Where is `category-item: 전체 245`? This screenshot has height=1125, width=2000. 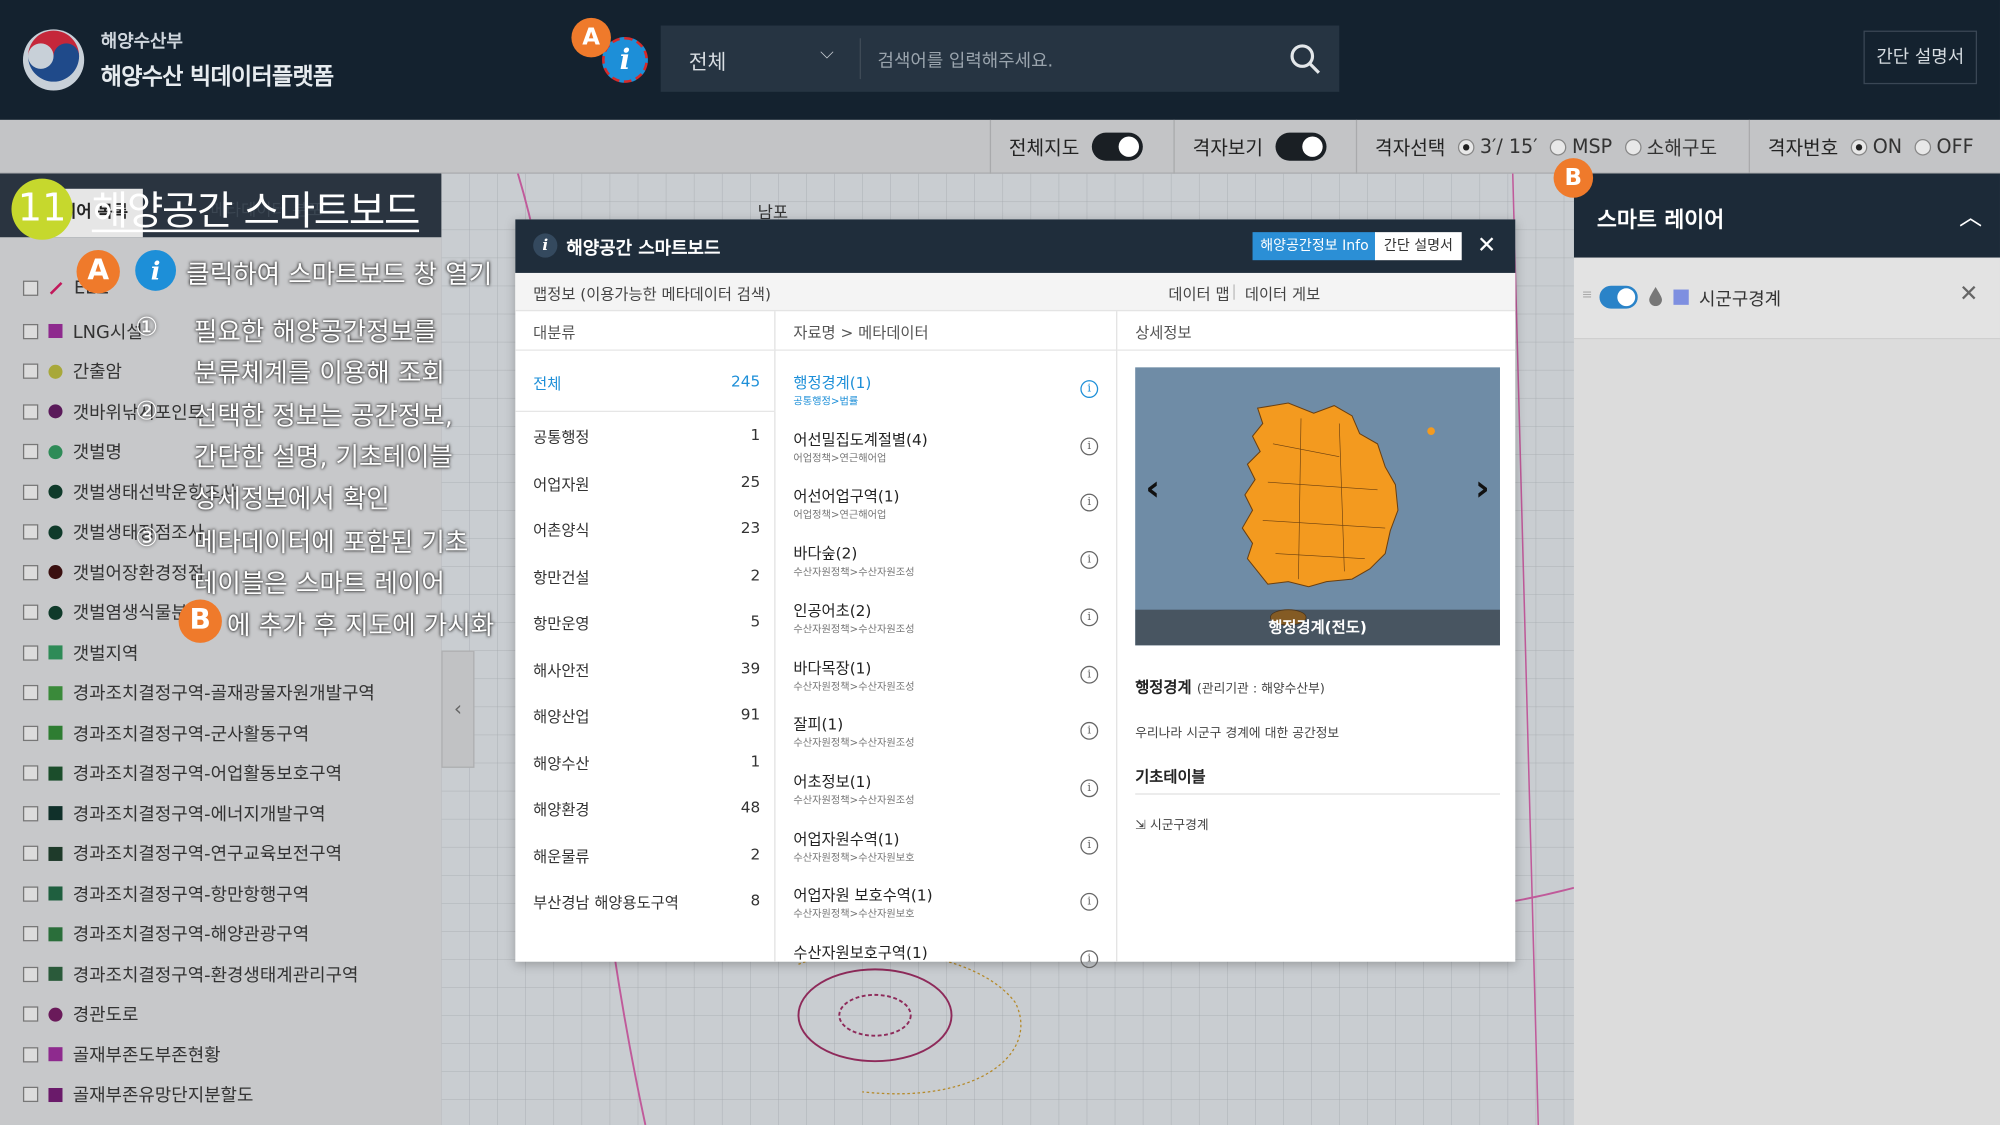 category-item: 전체 245 is located at coordinates (646, 383).